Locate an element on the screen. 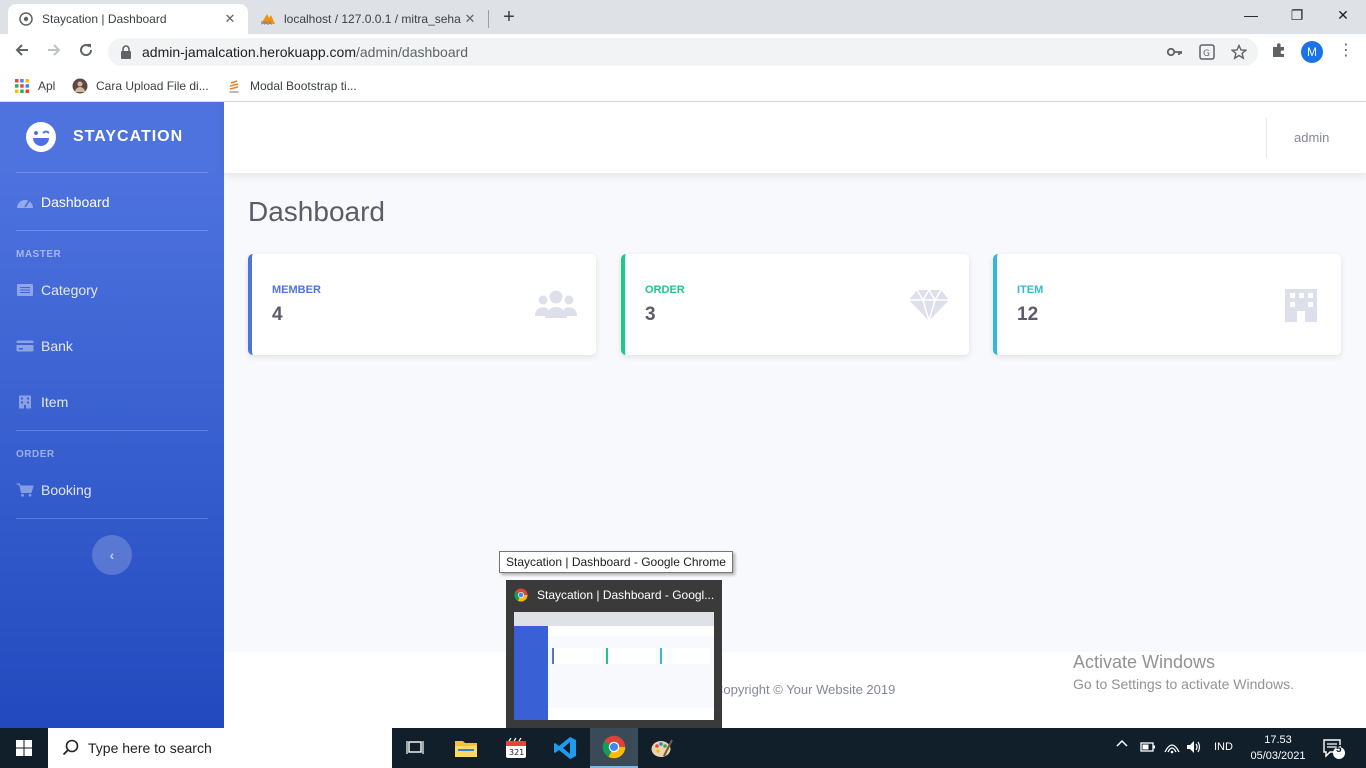 The width and height of the screenshot is (1366, 768). media-app-icon: 321 is located at coordinates (516, 748).